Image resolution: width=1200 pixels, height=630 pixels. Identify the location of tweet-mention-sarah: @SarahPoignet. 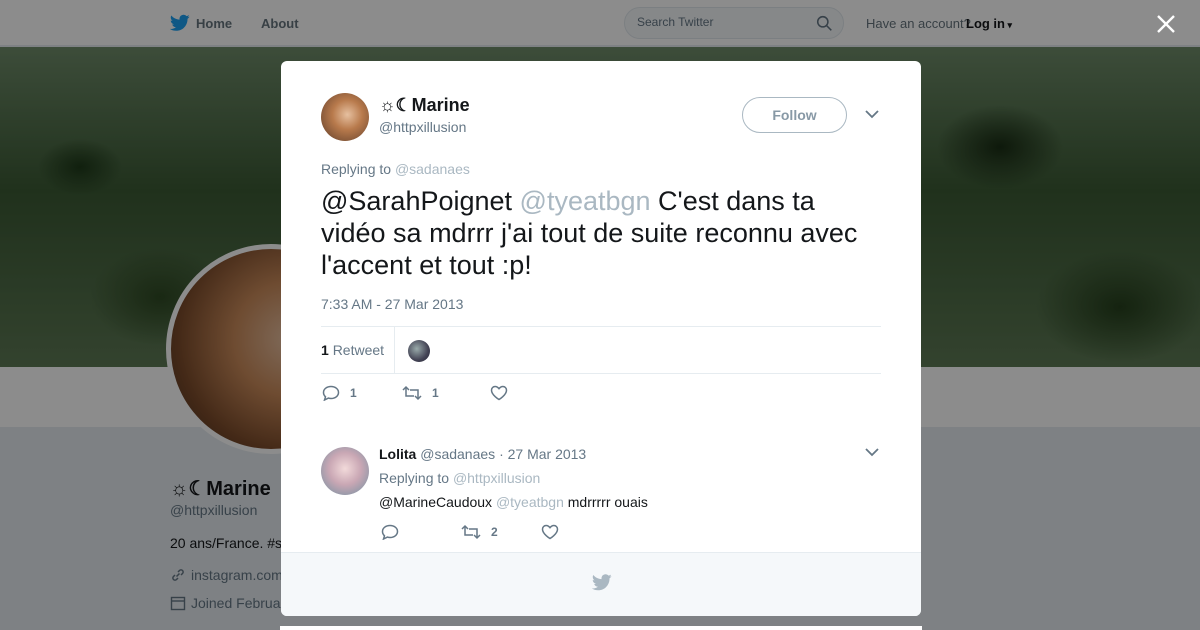
(416, 201).